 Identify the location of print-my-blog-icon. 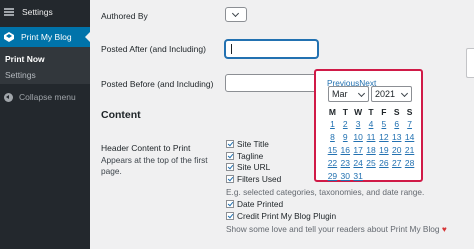
(9, 37).